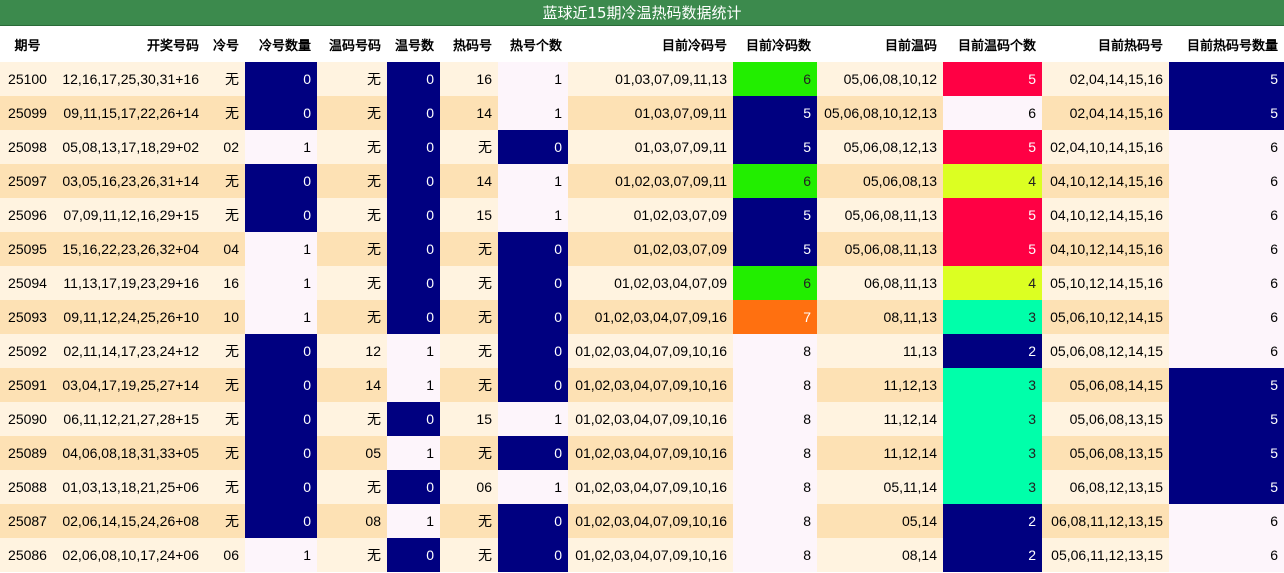  I want to click on column-header: 目前温码个数, so click(992, 44).